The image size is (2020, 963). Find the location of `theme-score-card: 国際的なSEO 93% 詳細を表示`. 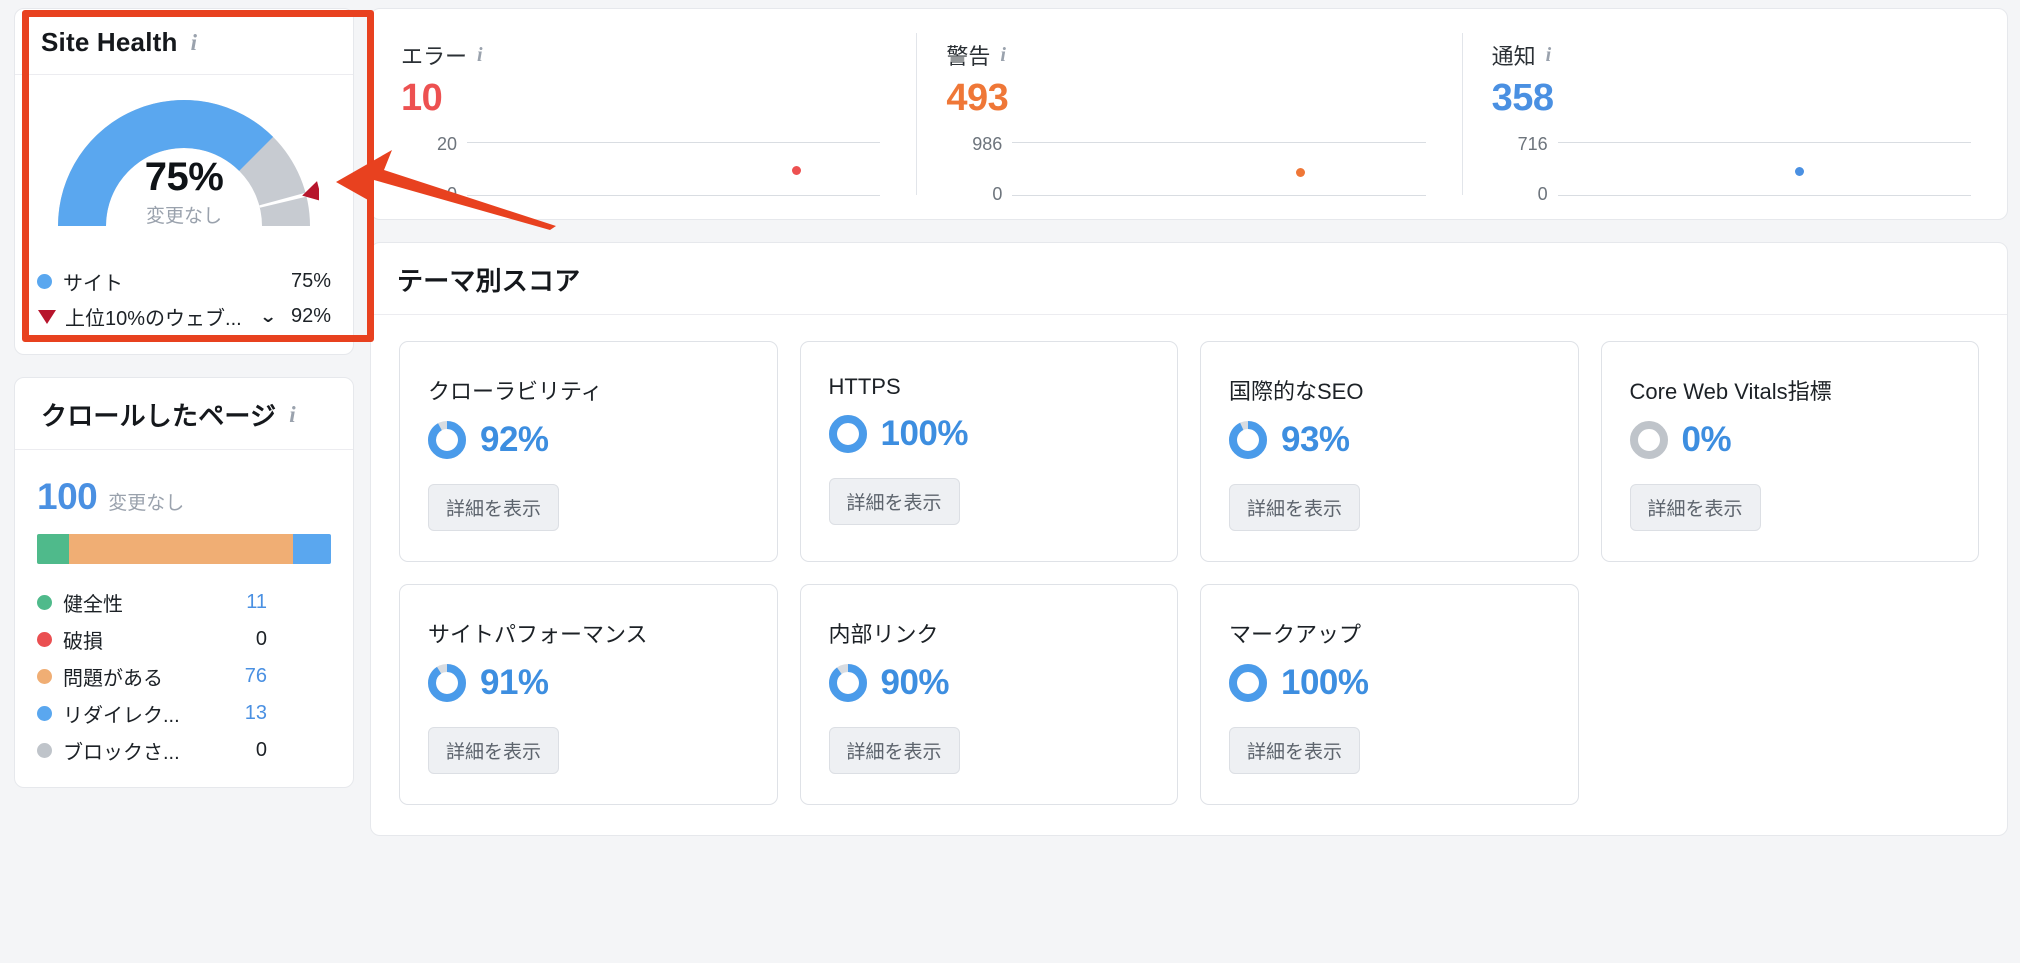

theme-score-card: 国際的なSEO 93% 詳細を表示 is located at coordinates (1389, 451).